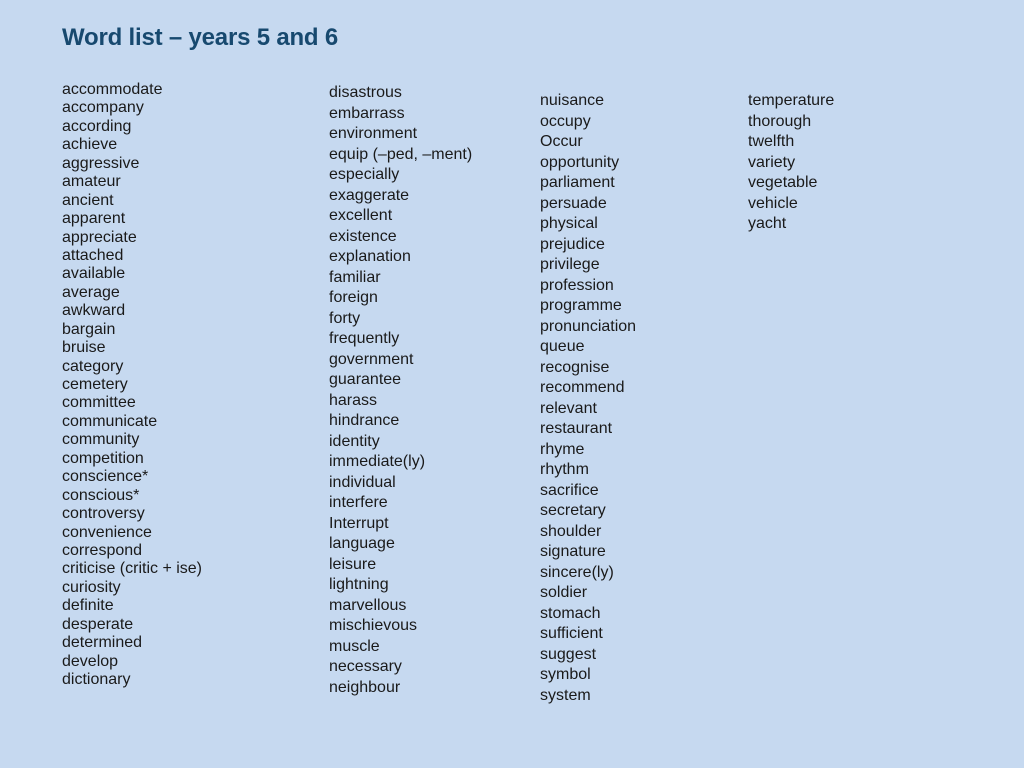 The height and width of the screenshot is (768, 1024). I want to click on page-title: Word list – years 5 and 6, so click(200, 37).